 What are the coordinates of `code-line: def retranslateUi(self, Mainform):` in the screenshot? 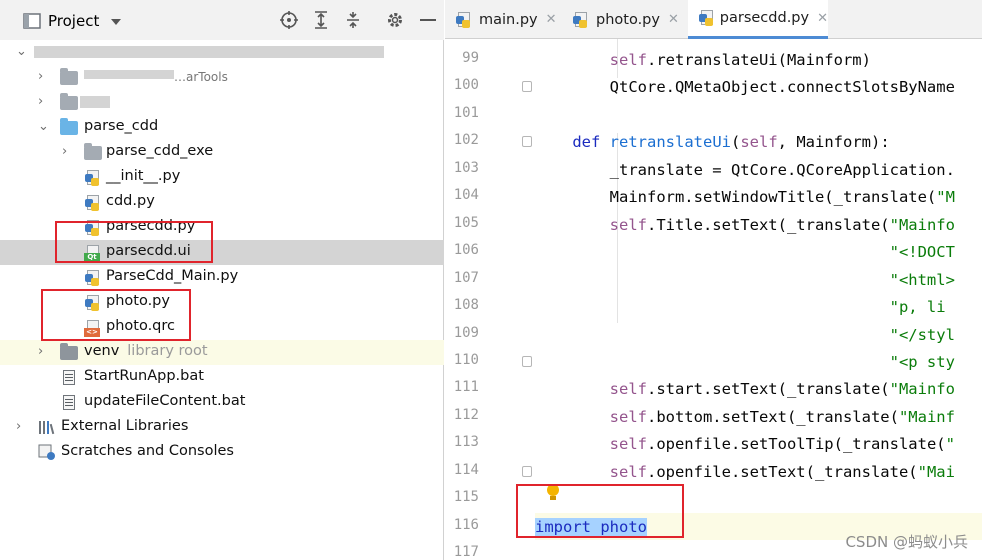 It's located at (758, 142).